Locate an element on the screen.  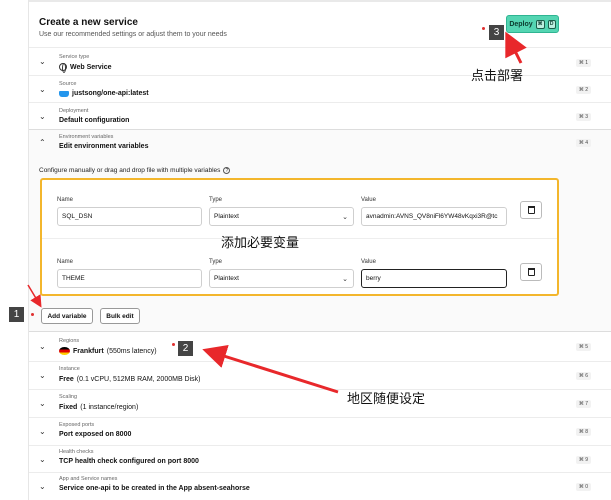
deploy-label: Deploy is located at coordinates (521, 24).